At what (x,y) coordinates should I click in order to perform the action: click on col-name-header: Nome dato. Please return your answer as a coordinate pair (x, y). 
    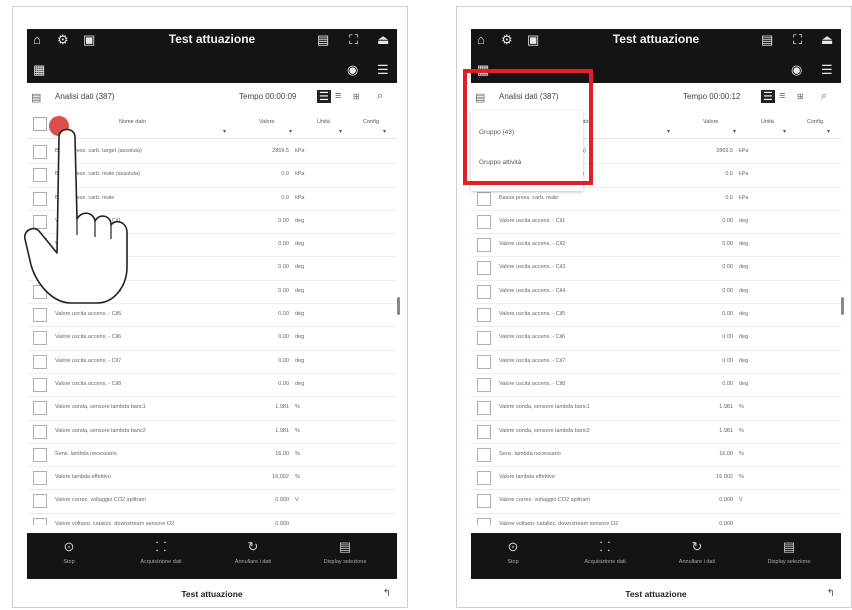
    Looking at the image, I should click on (132, 122).